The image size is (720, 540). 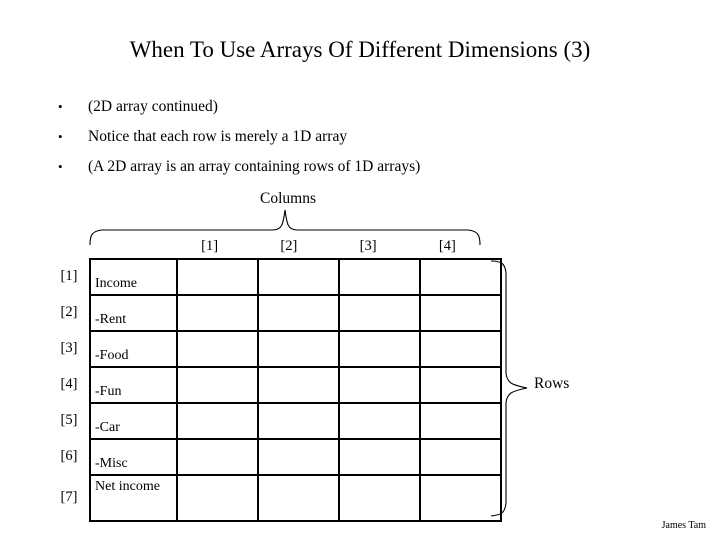 I want to click on table-row: -Car, so click(x=295, y=421).